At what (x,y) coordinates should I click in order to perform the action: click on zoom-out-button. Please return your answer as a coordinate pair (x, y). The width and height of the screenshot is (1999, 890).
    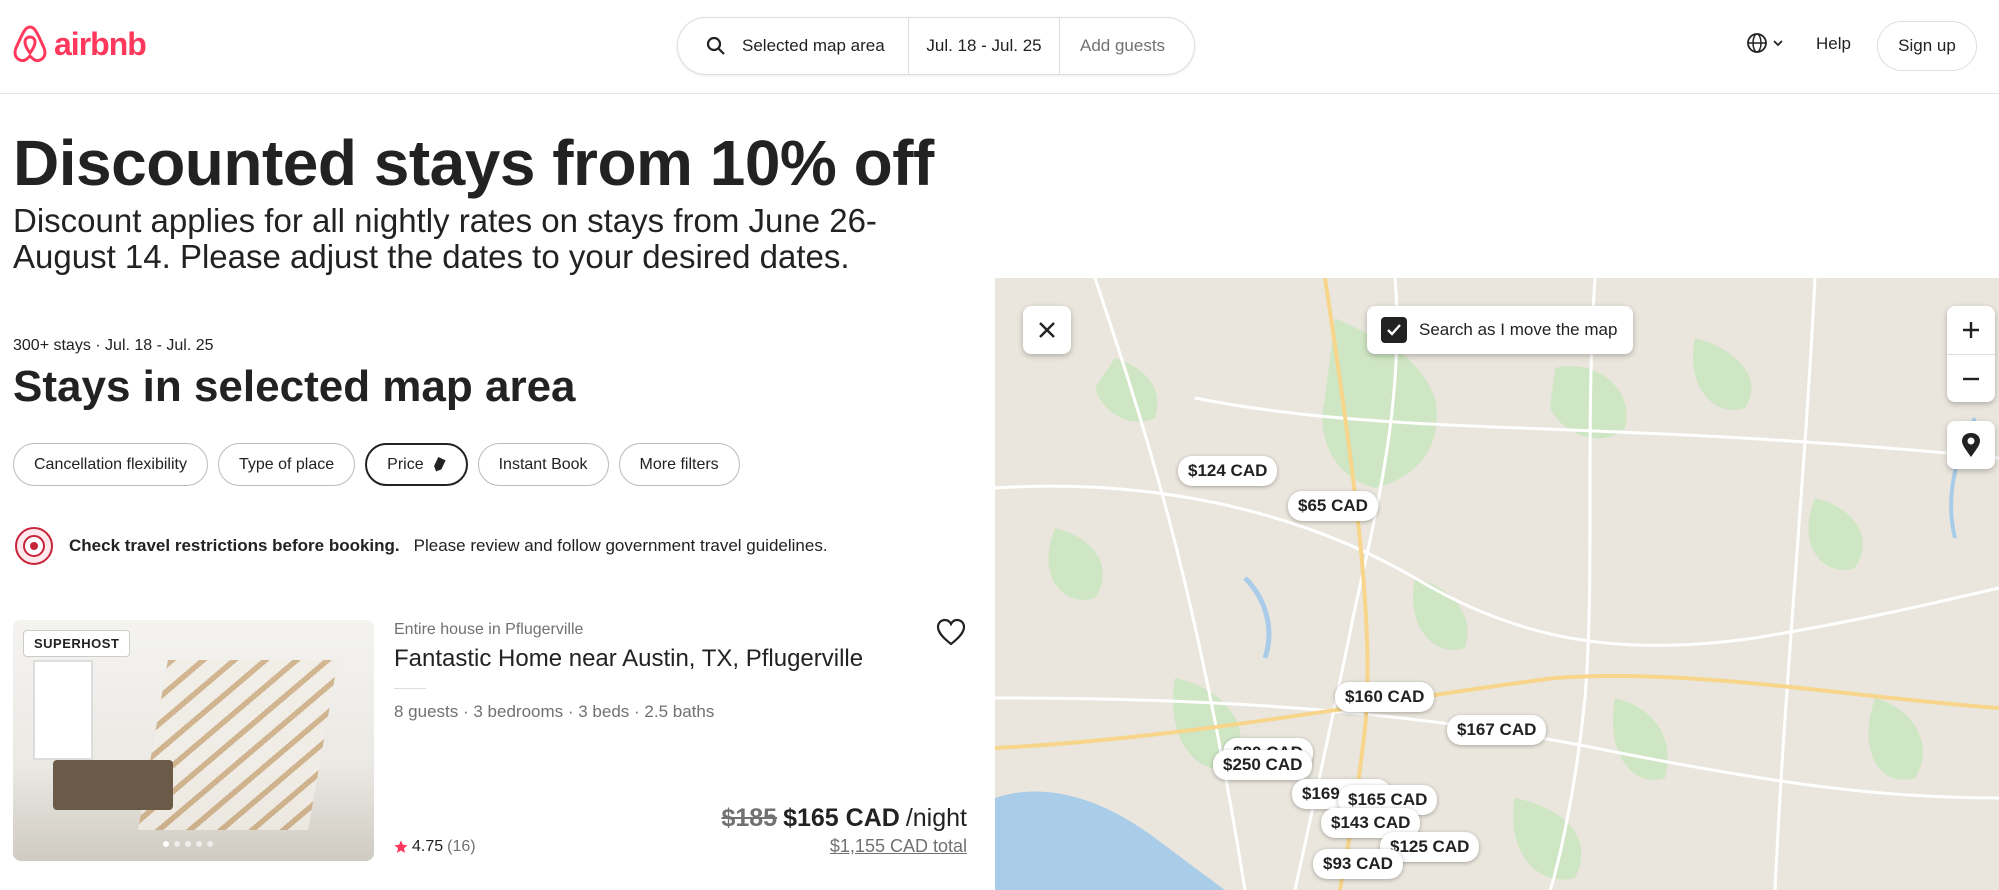
    Looking at the image, I should click on (1971, 378).